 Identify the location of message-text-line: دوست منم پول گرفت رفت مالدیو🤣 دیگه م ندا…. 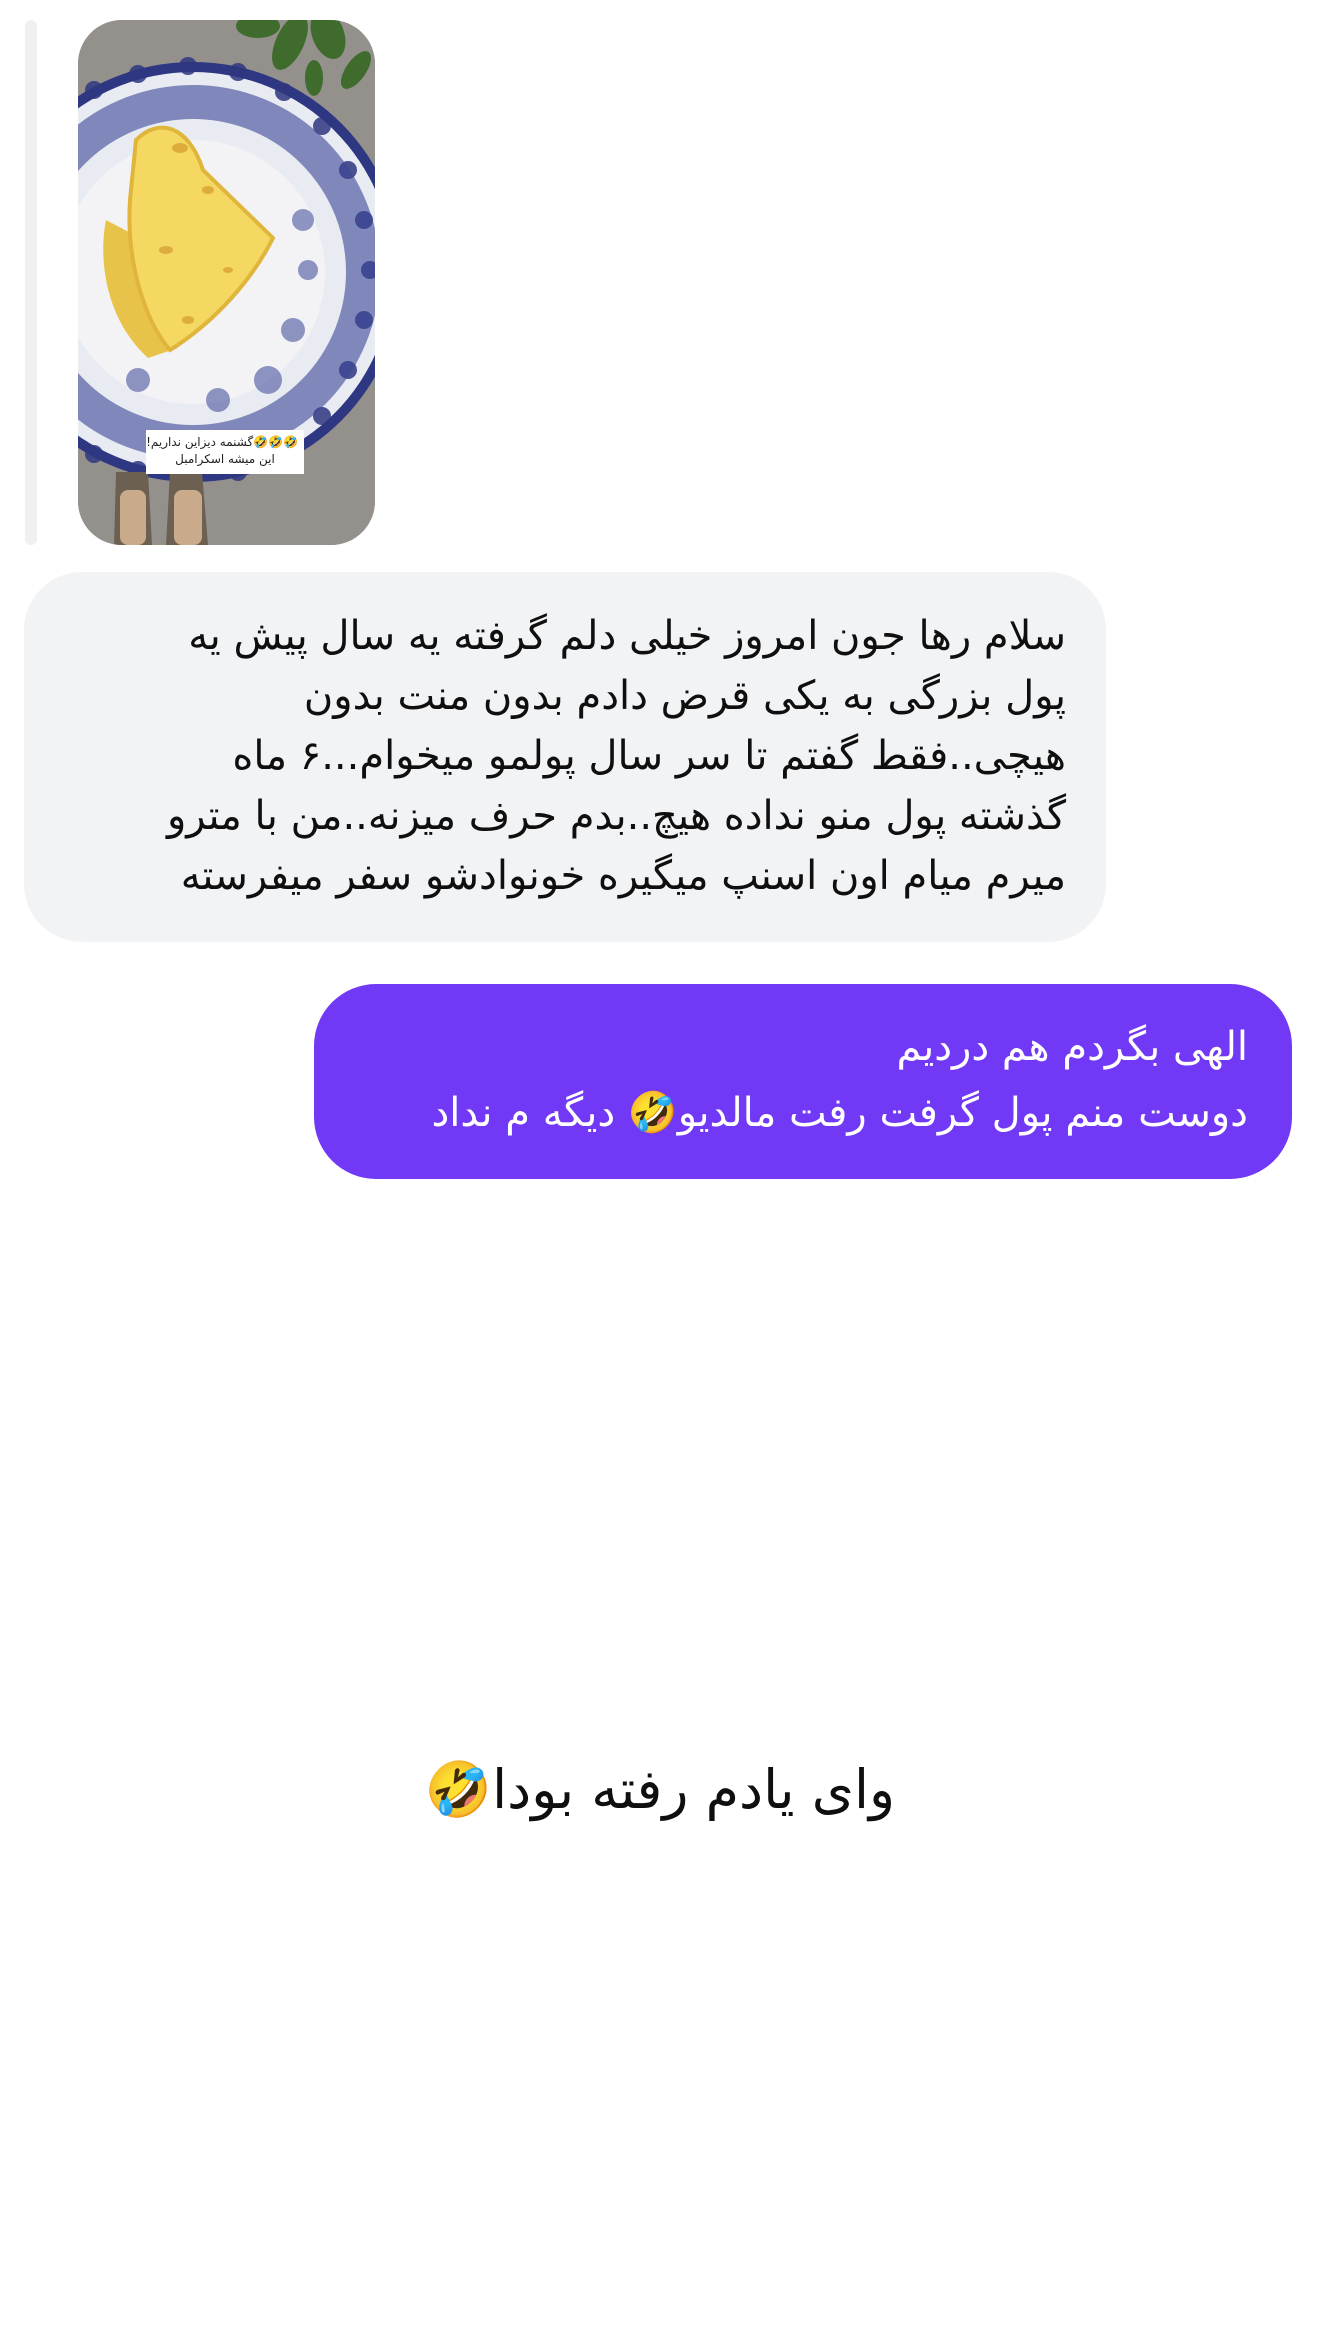
(839, 1113).